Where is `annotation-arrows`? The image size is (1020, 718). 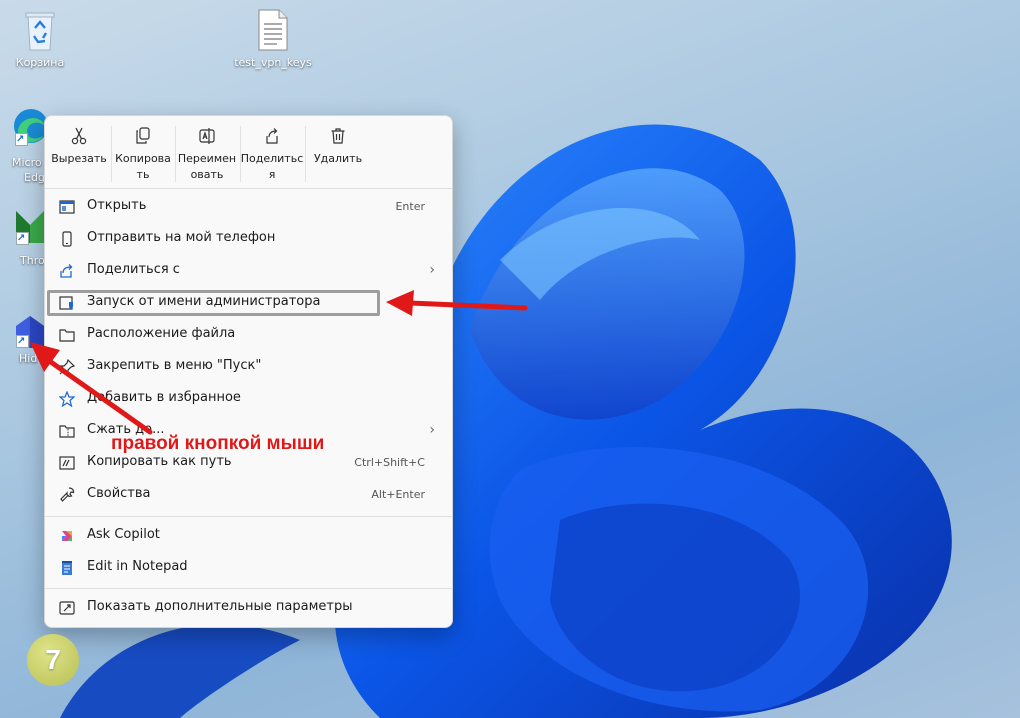
annotation-arrows is located at coordinates (279, 362).